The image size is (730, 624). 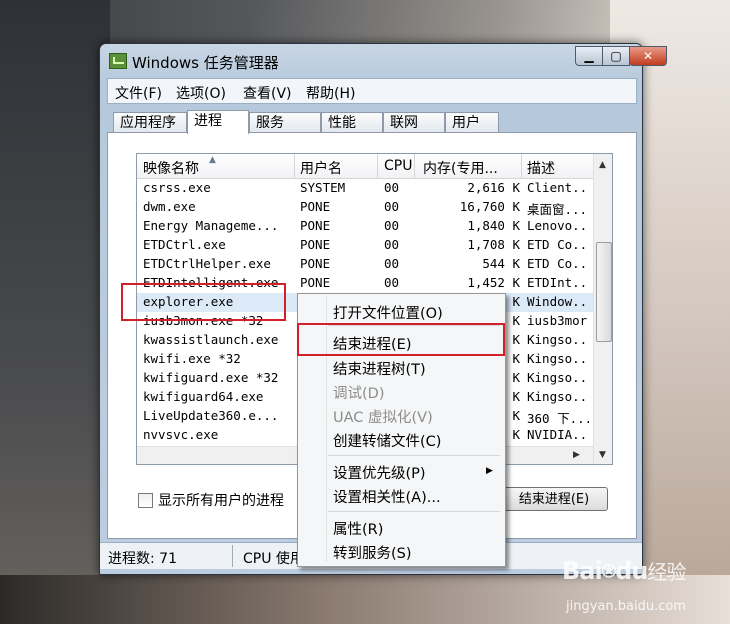 What do you see at coordinates (169, 206) in the screenshot?
I see `process-name: dwm.exe` at bounding box center [169, 206].